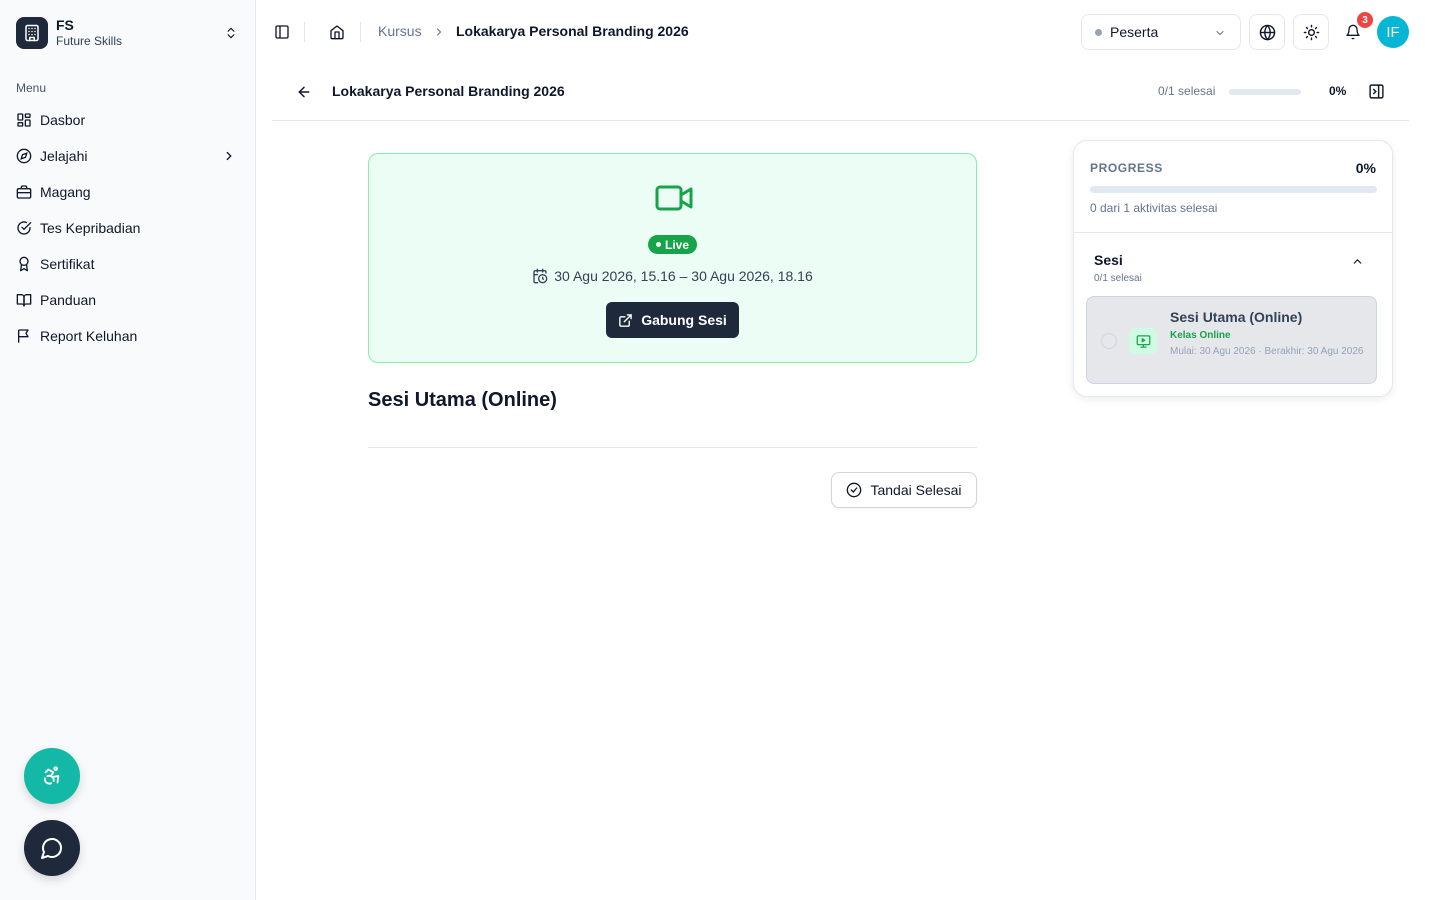 The image size is (1440, 900). What do you see at coordinates (1365, 20) in the screenshot?
I see `notification-badge: 3` at bounding box center [1365, 20].